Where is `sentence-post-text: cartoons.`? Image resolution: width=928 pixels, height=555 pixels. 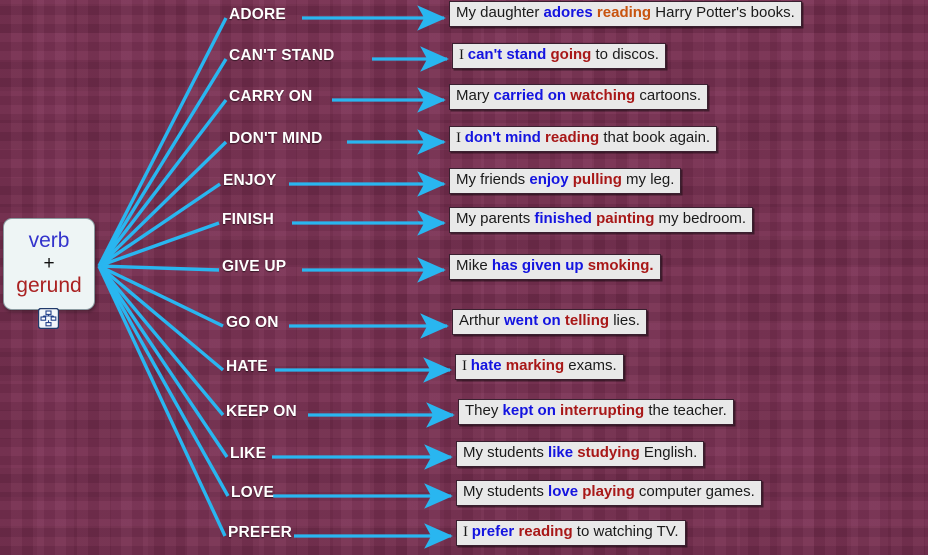 sentence-post-text: cartoons. is located at coordinates (668, 95).